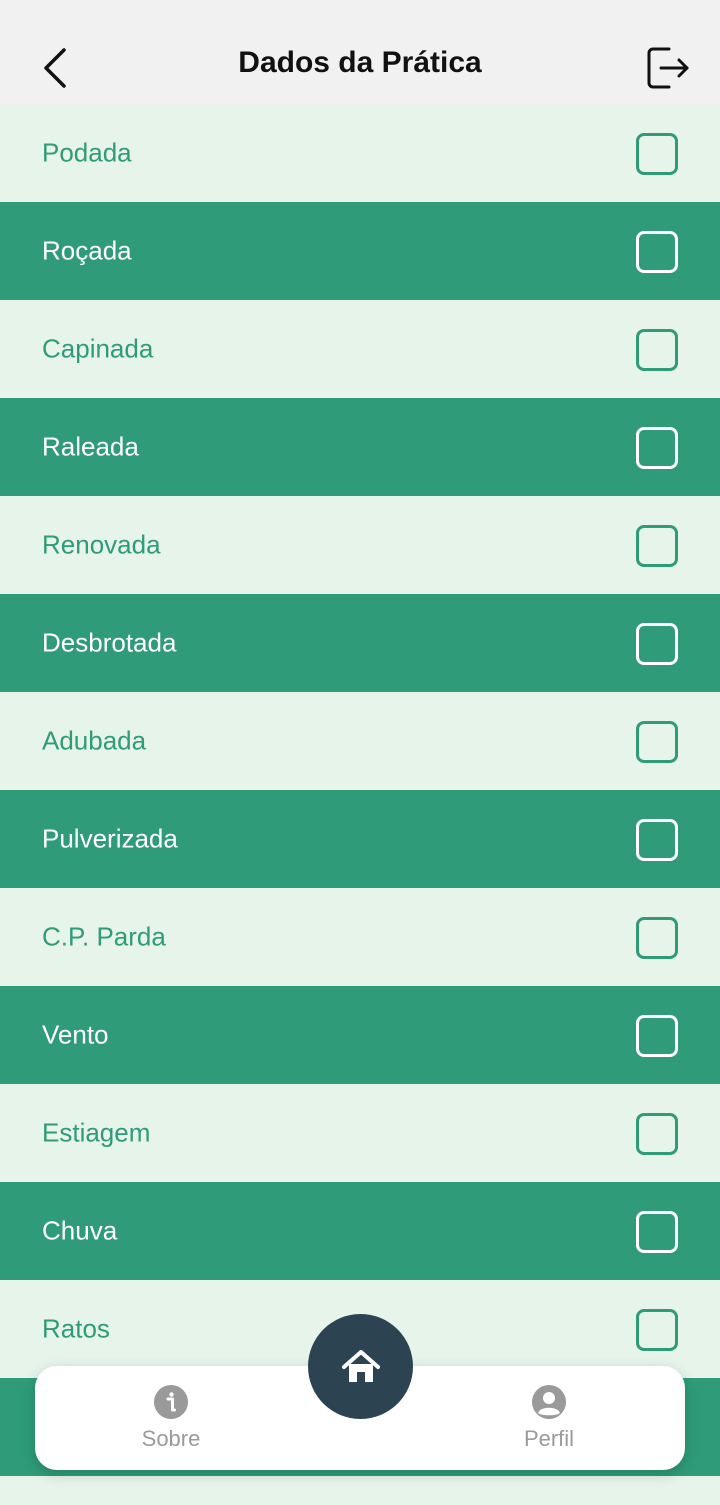  Describe the element at coordinates (94, 740) in the screenshot. I see `list-item-label: Adubada` at that location.